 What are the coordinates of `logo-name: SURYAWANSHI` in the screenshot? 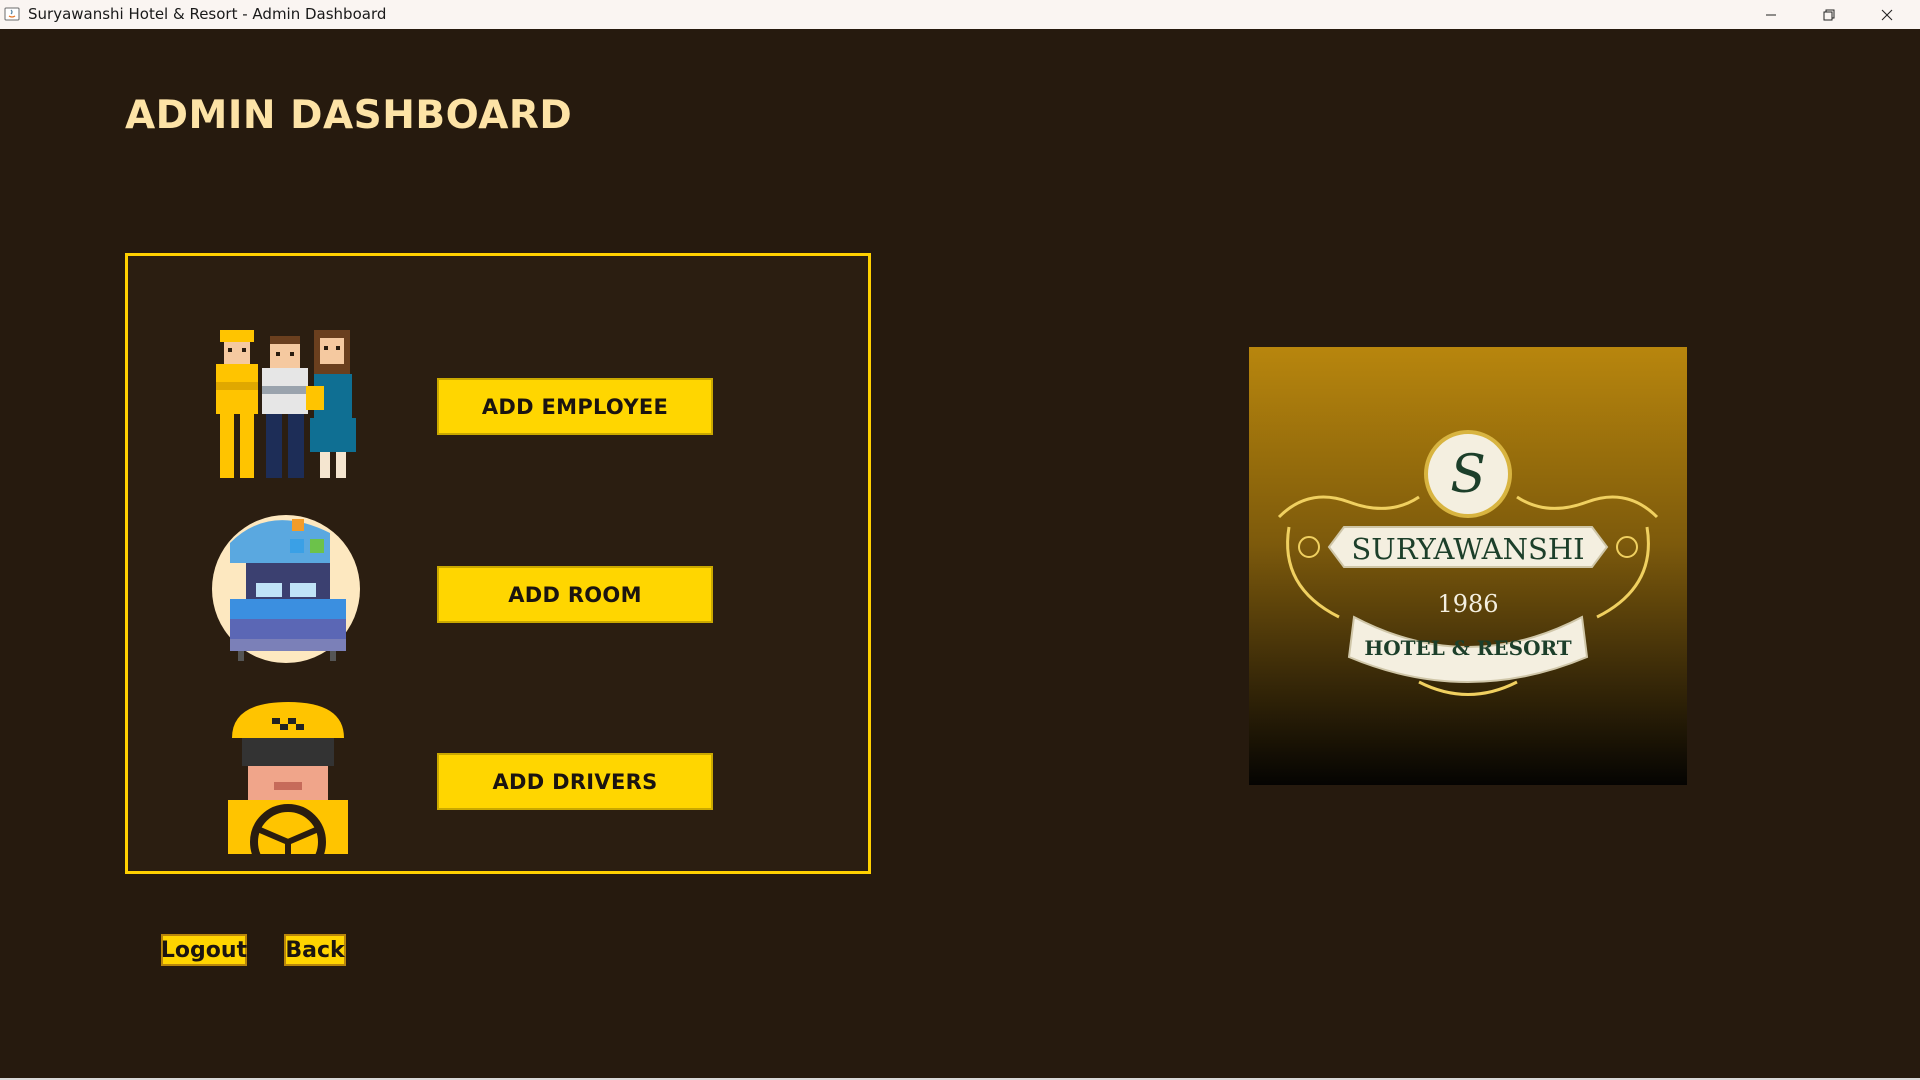 It's located at (1467, 549).